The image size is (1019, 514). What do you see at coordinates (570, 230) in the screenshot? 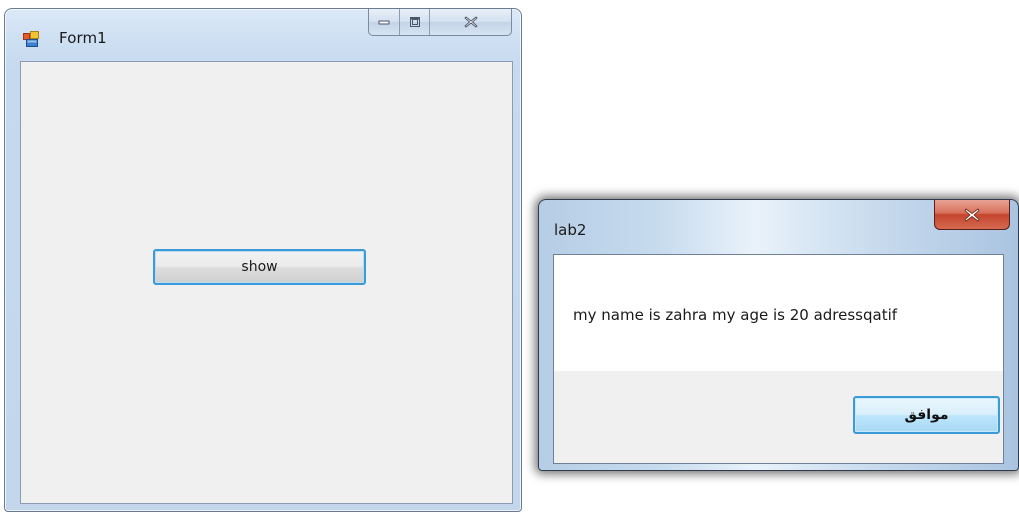
I see `messagebox-title: lab2` at bounding box center [570, 230].